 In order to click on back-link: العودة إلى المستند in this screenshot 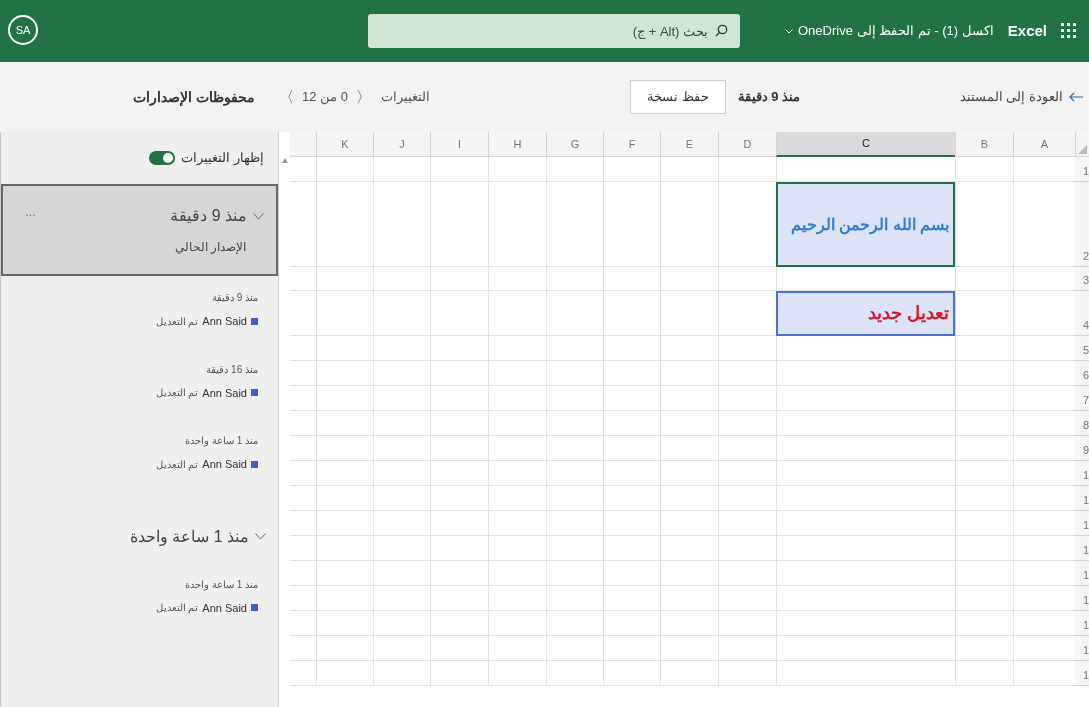, I will do `click(1021, 97)`.